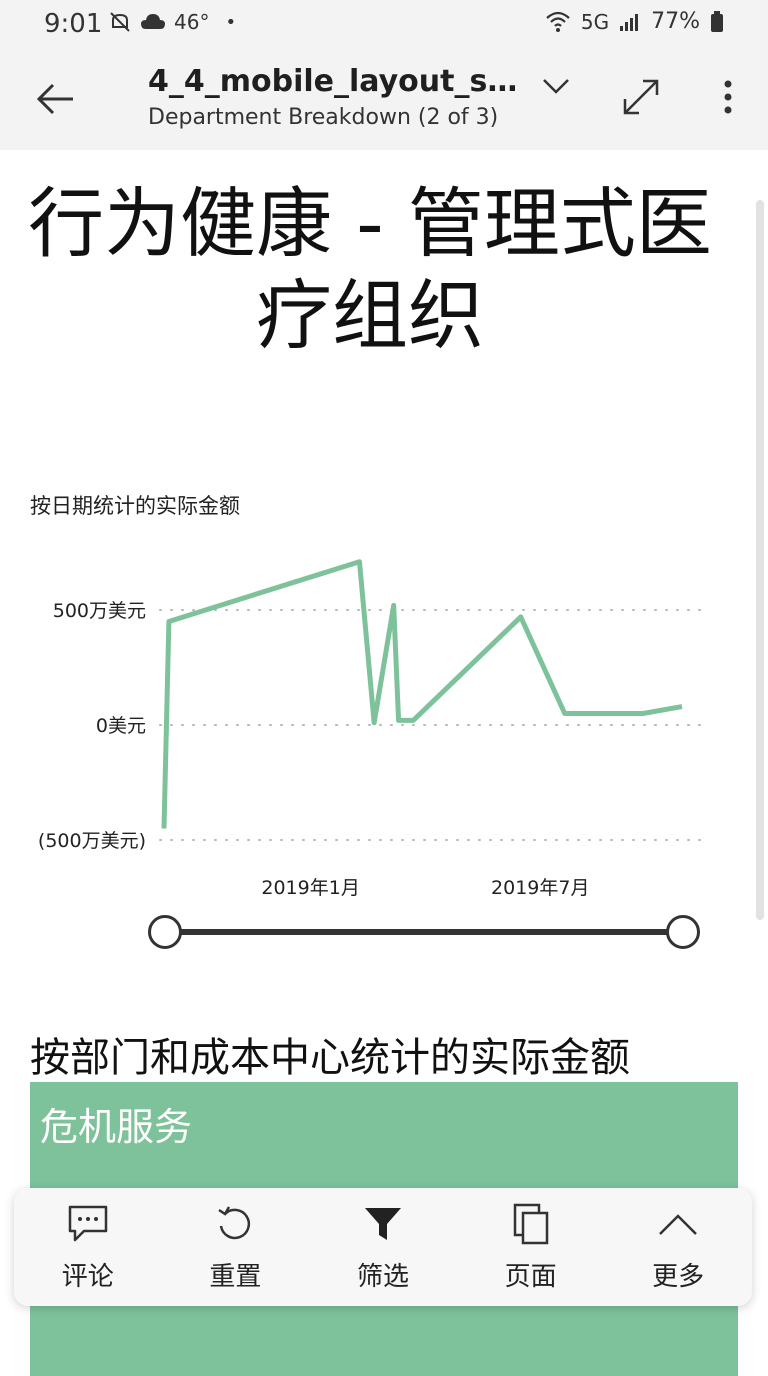 This screenshot has width=768, height=1376. I want to click on chart-title: 按日期统计的实际金额, so click(135, 506).